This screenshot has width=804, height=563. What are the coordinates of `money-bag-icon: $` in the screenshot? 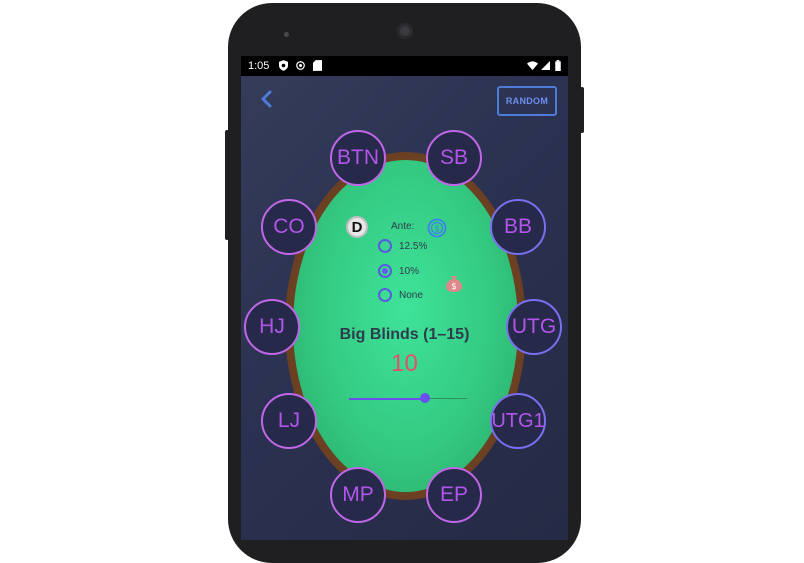 It's located at (454, 283).